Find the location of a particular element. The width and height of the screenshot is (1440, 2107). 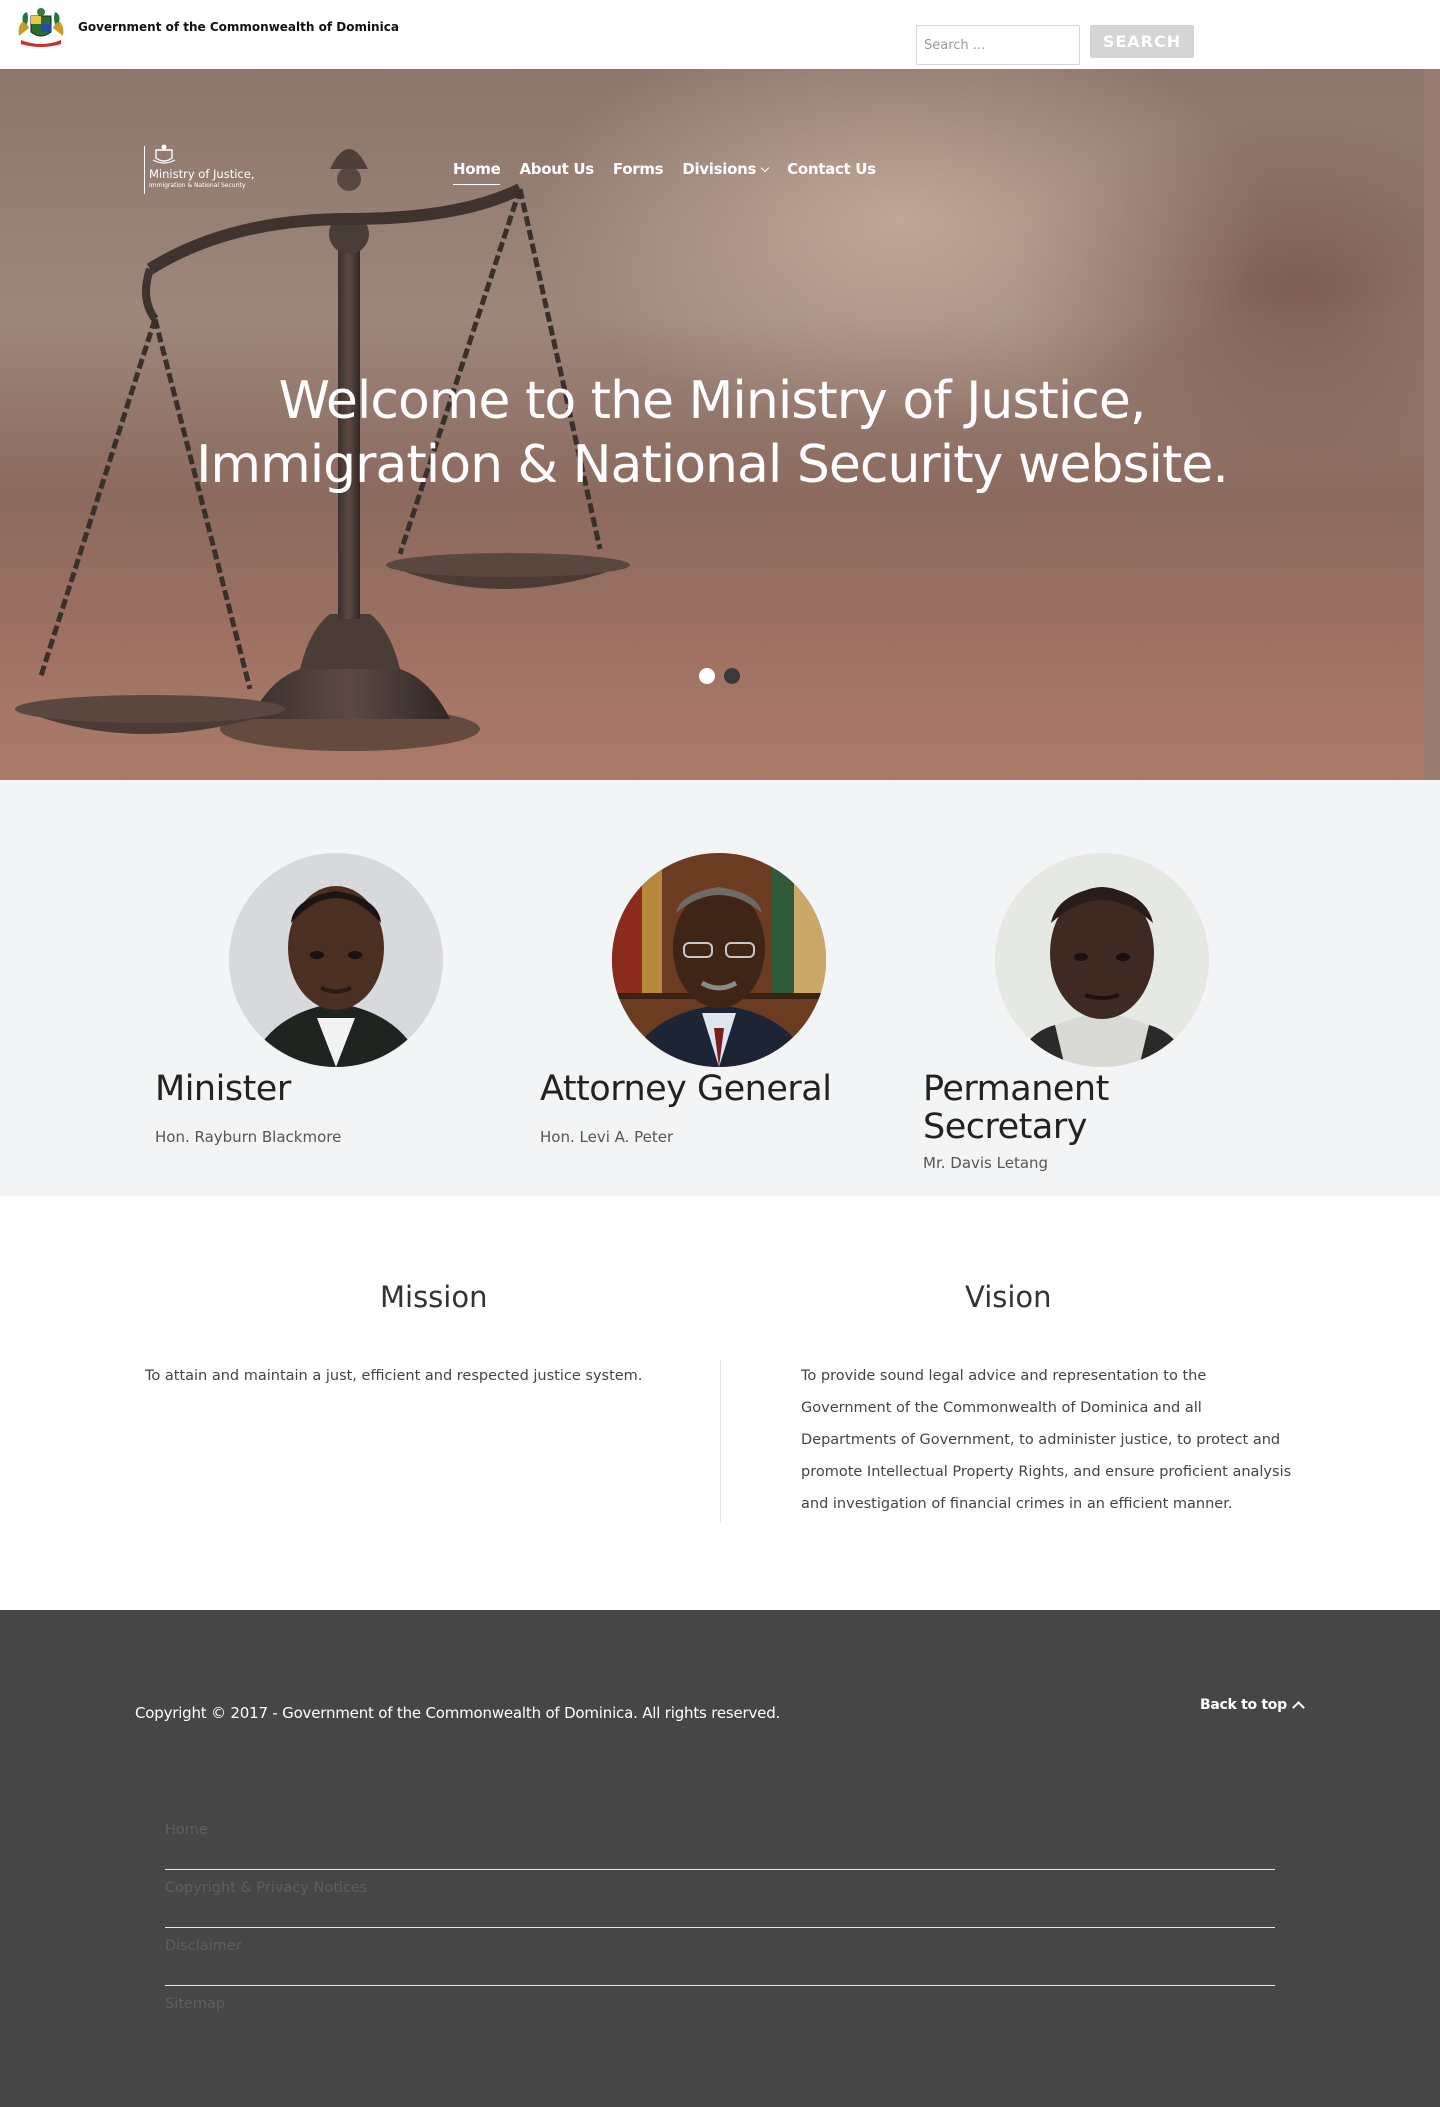

nav-label: Home is located at coordinates (477, 169).